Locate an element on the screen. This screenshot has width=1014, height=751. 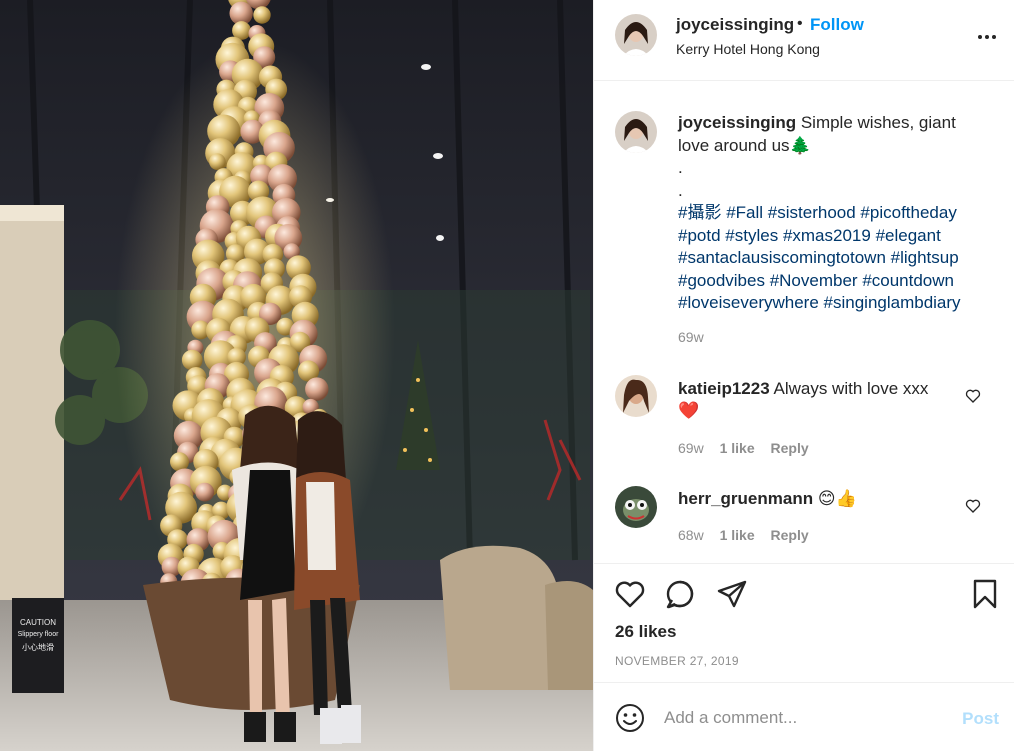
heart-icon is located at coordinates (630, 594).